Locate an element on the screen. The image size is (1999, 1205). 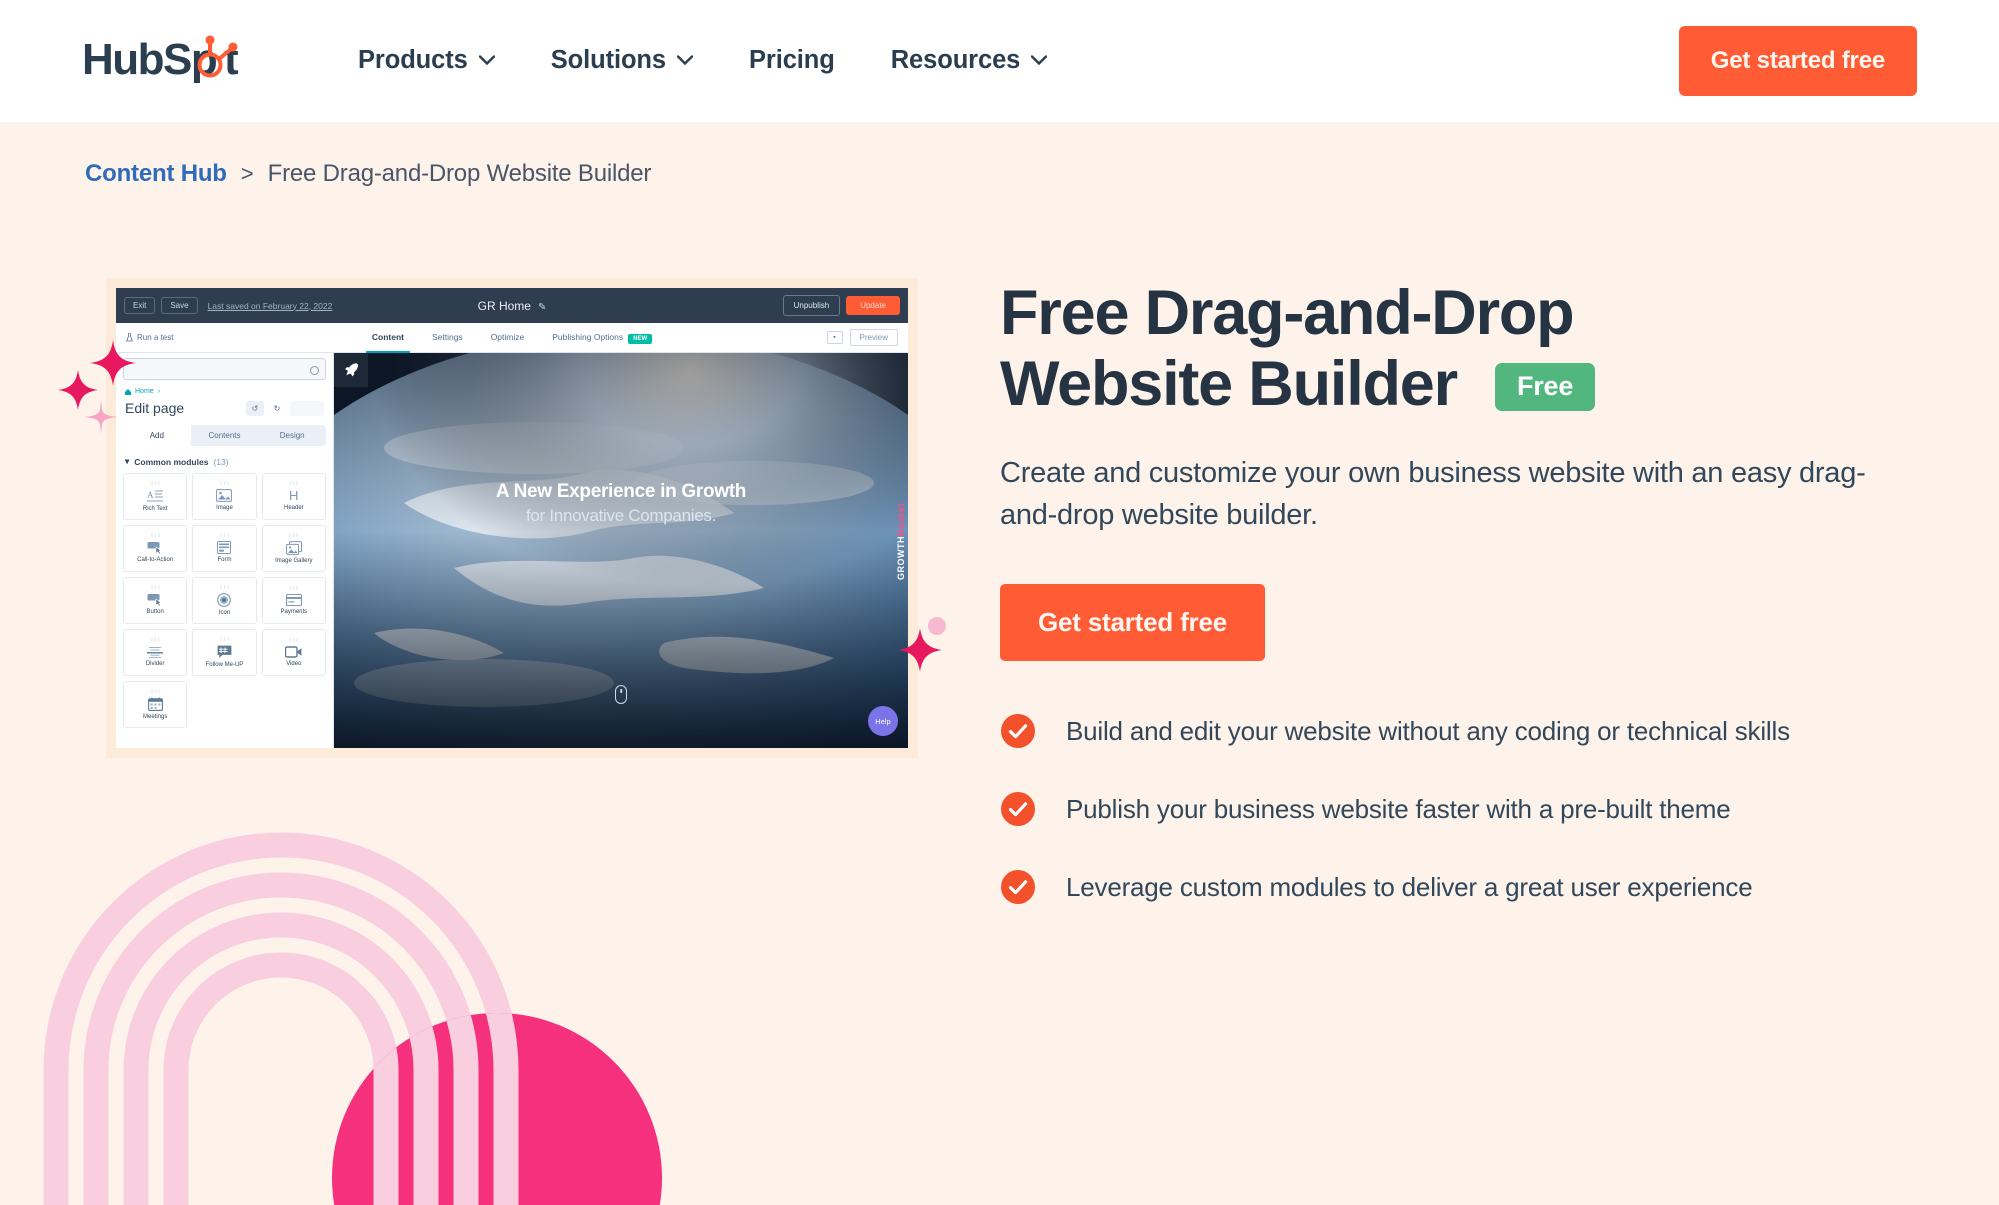
module-label: Button is located at coordinates (155, 612).